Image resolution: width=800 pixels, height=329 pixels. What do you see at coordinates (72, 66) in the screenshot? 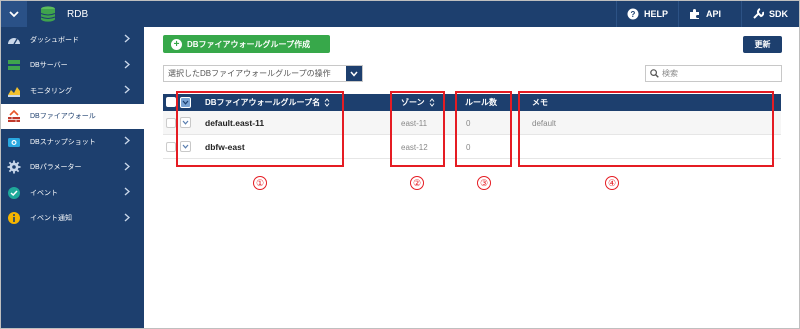
I see `sidebar-item-db-server: DBサーバー` at bounding box center [72, 66].